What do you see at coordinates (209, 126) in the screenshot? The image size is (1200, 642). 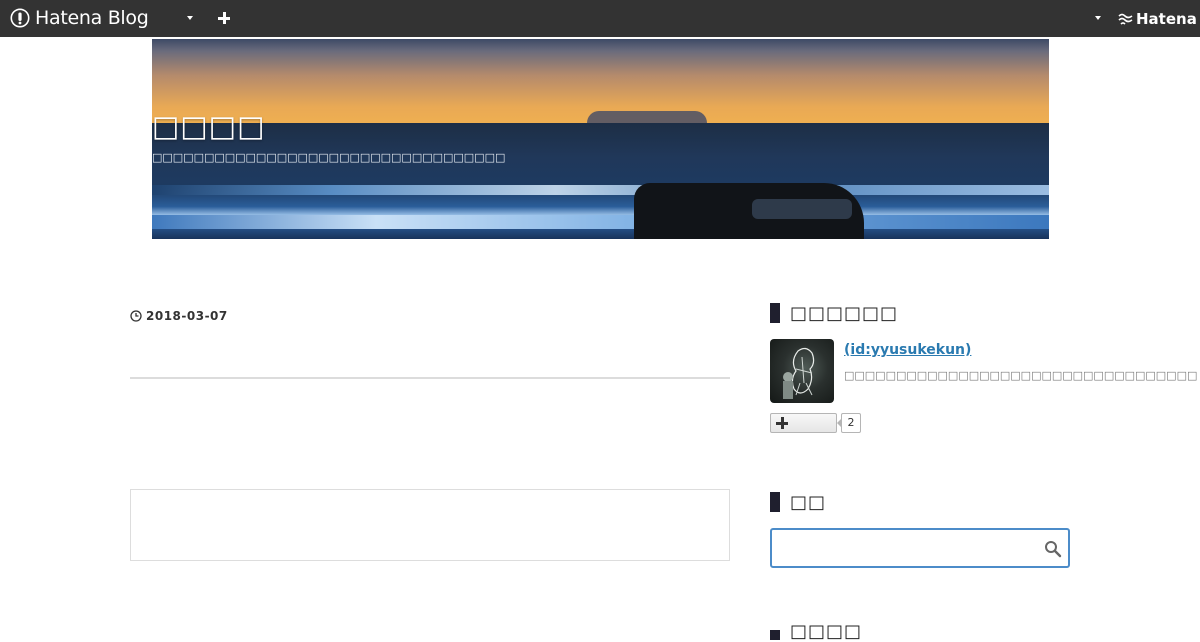 I see `blog-title: □□□□` at bounding box center [209, 126].